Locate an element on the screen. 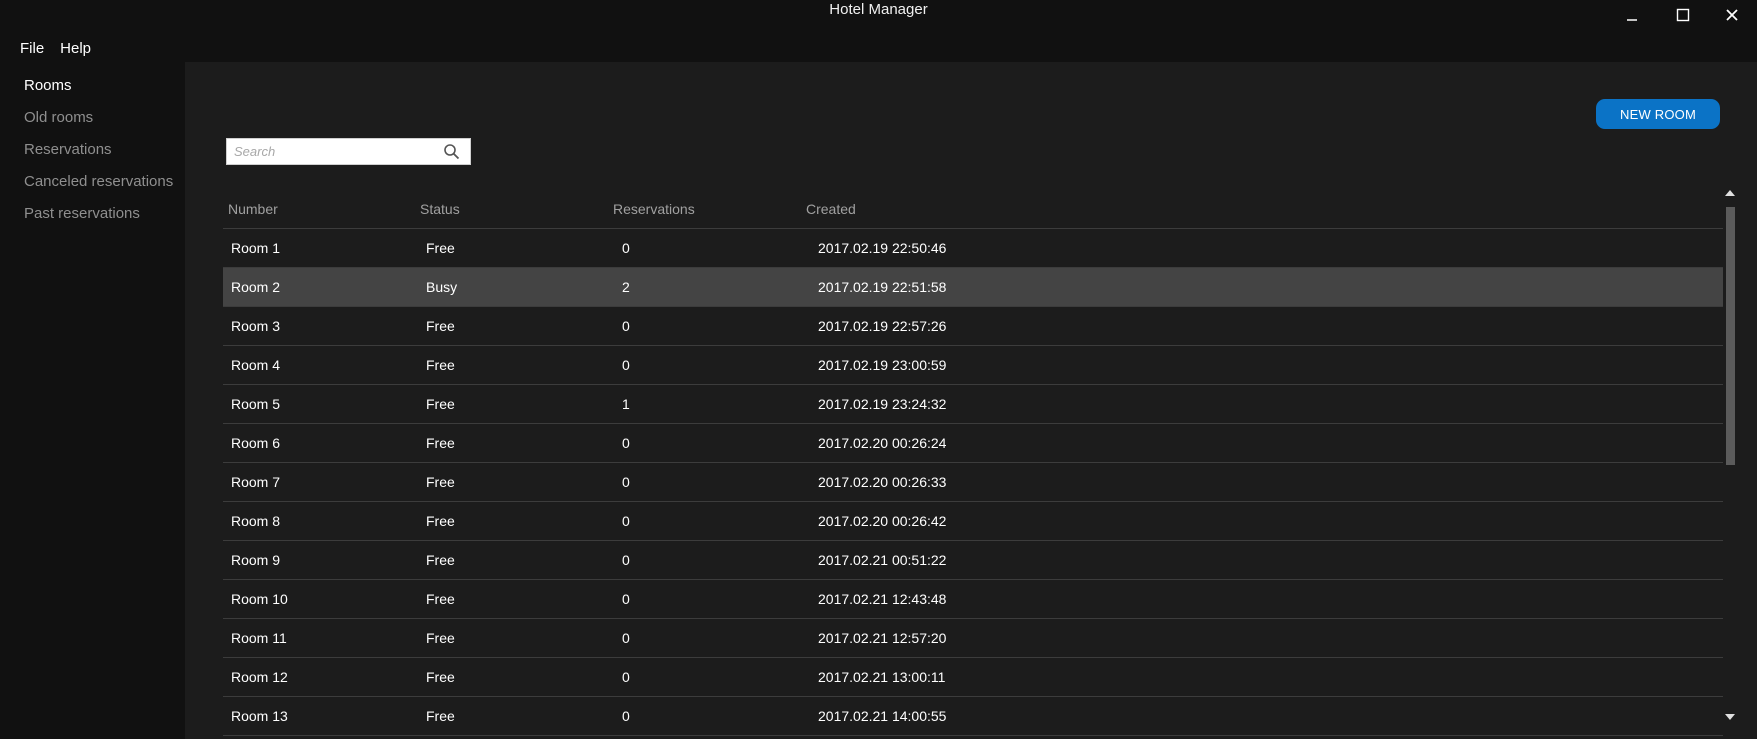 The height and width of the screenshot is (739, 1757). minimize-button is located at coordinates (1632, 15).